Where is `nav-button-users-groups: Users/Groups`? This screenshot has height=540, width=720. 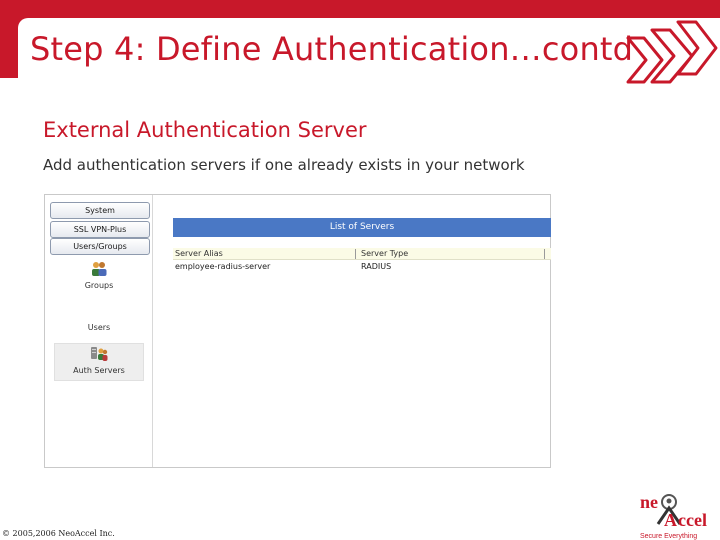 nav-button-users-groups: Users/Groups is located at coordinates (100, 246).